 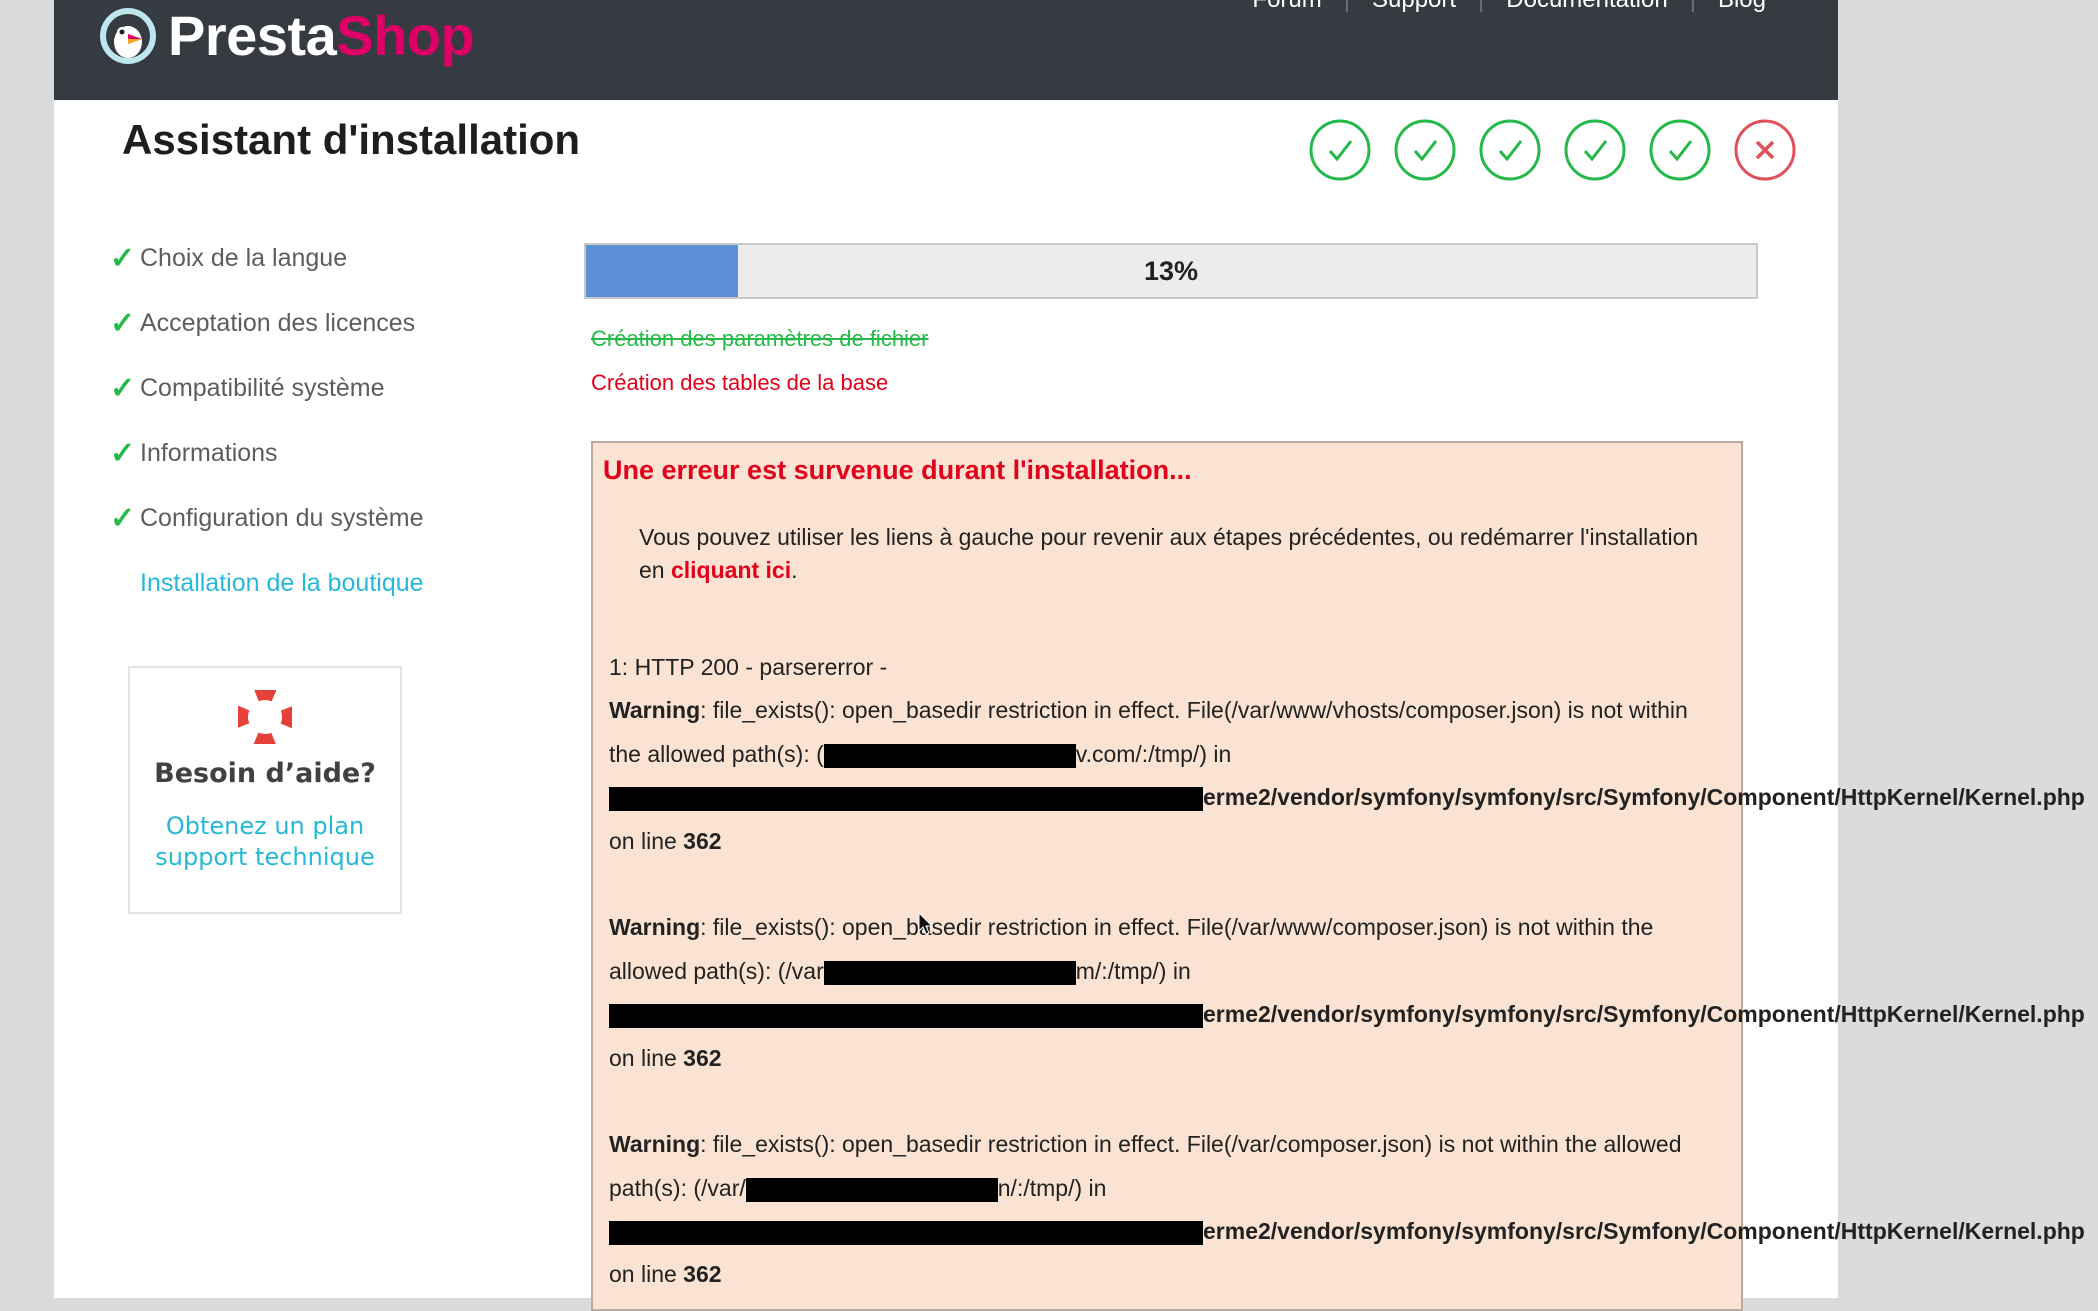 I want to click on log-header: 1: HTTP 200 - parsererror -, so click(x=748, y=667).